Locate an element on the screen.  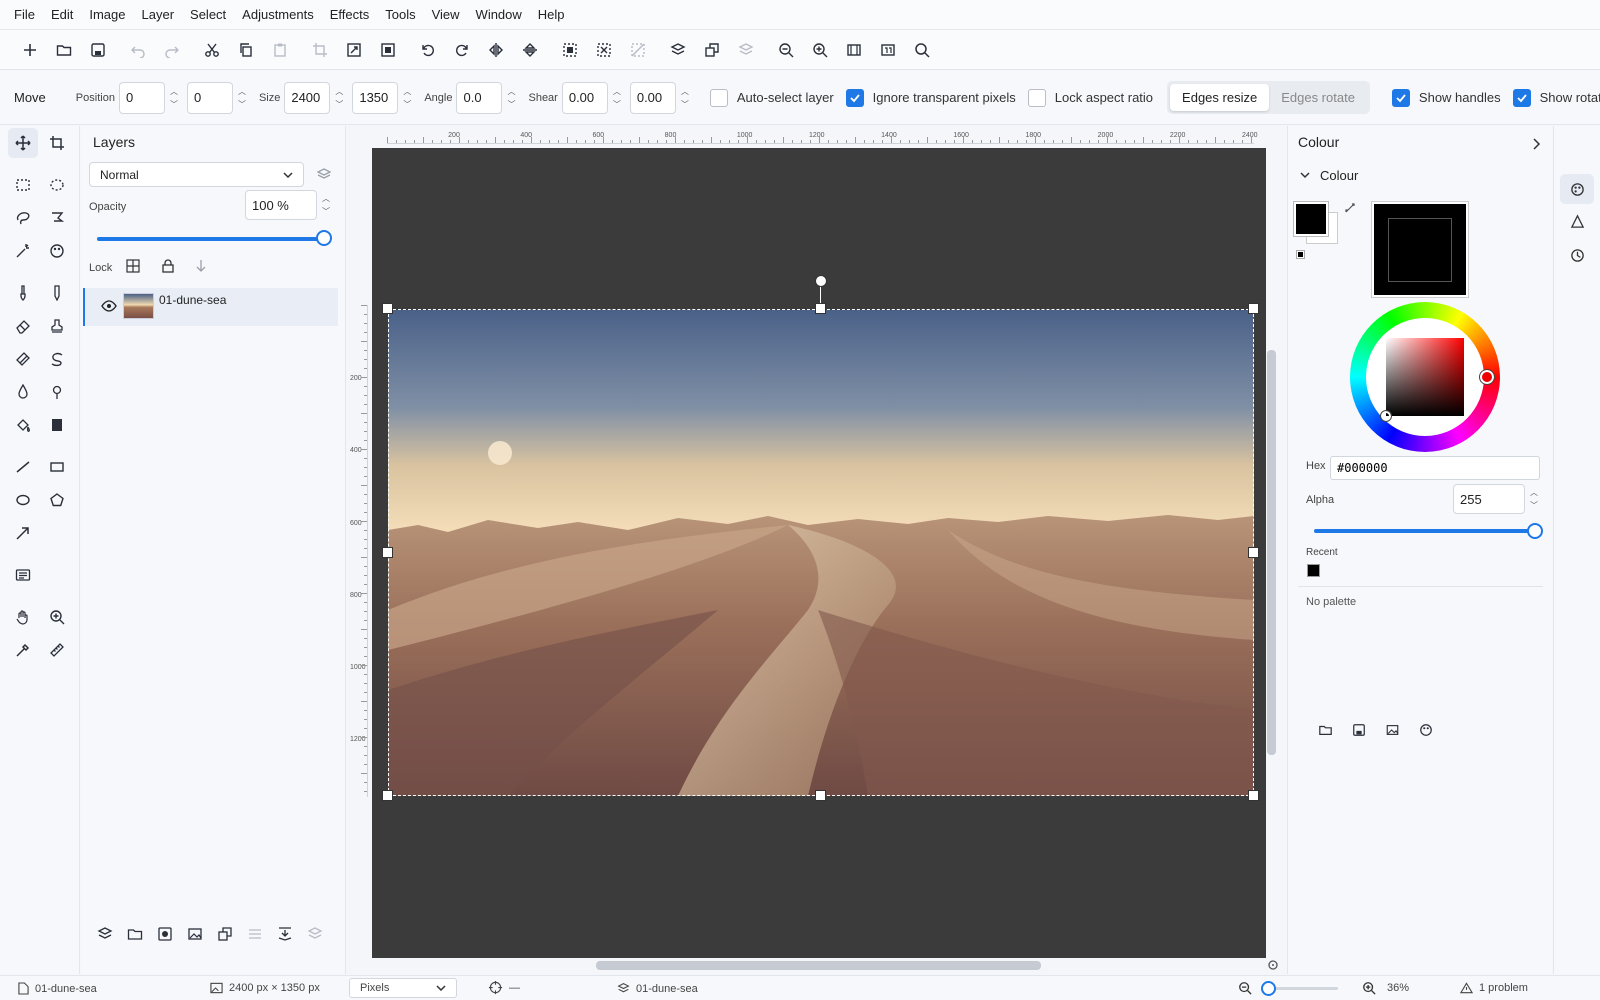
menu-layer: Layer is located at coordinates (158, 15).